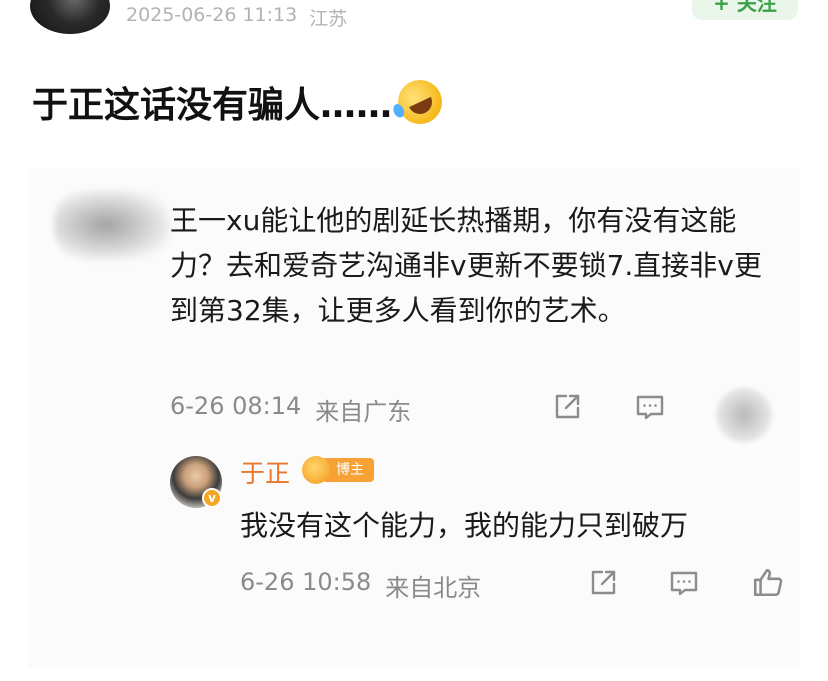  I want to click on poster-avatar, so click(70, 17).